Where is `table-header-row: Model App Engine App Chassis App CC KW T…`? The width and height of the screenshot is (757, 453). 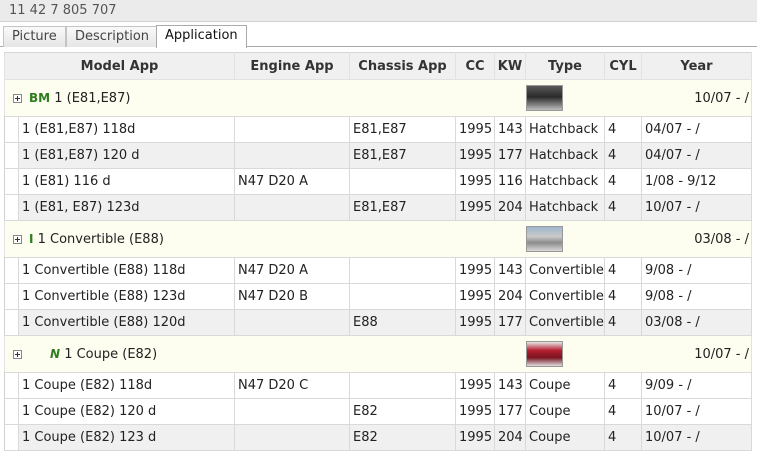 table-header-row: Model App Engine App Chassis App CC KW T… is located at coordinates (378, 66).